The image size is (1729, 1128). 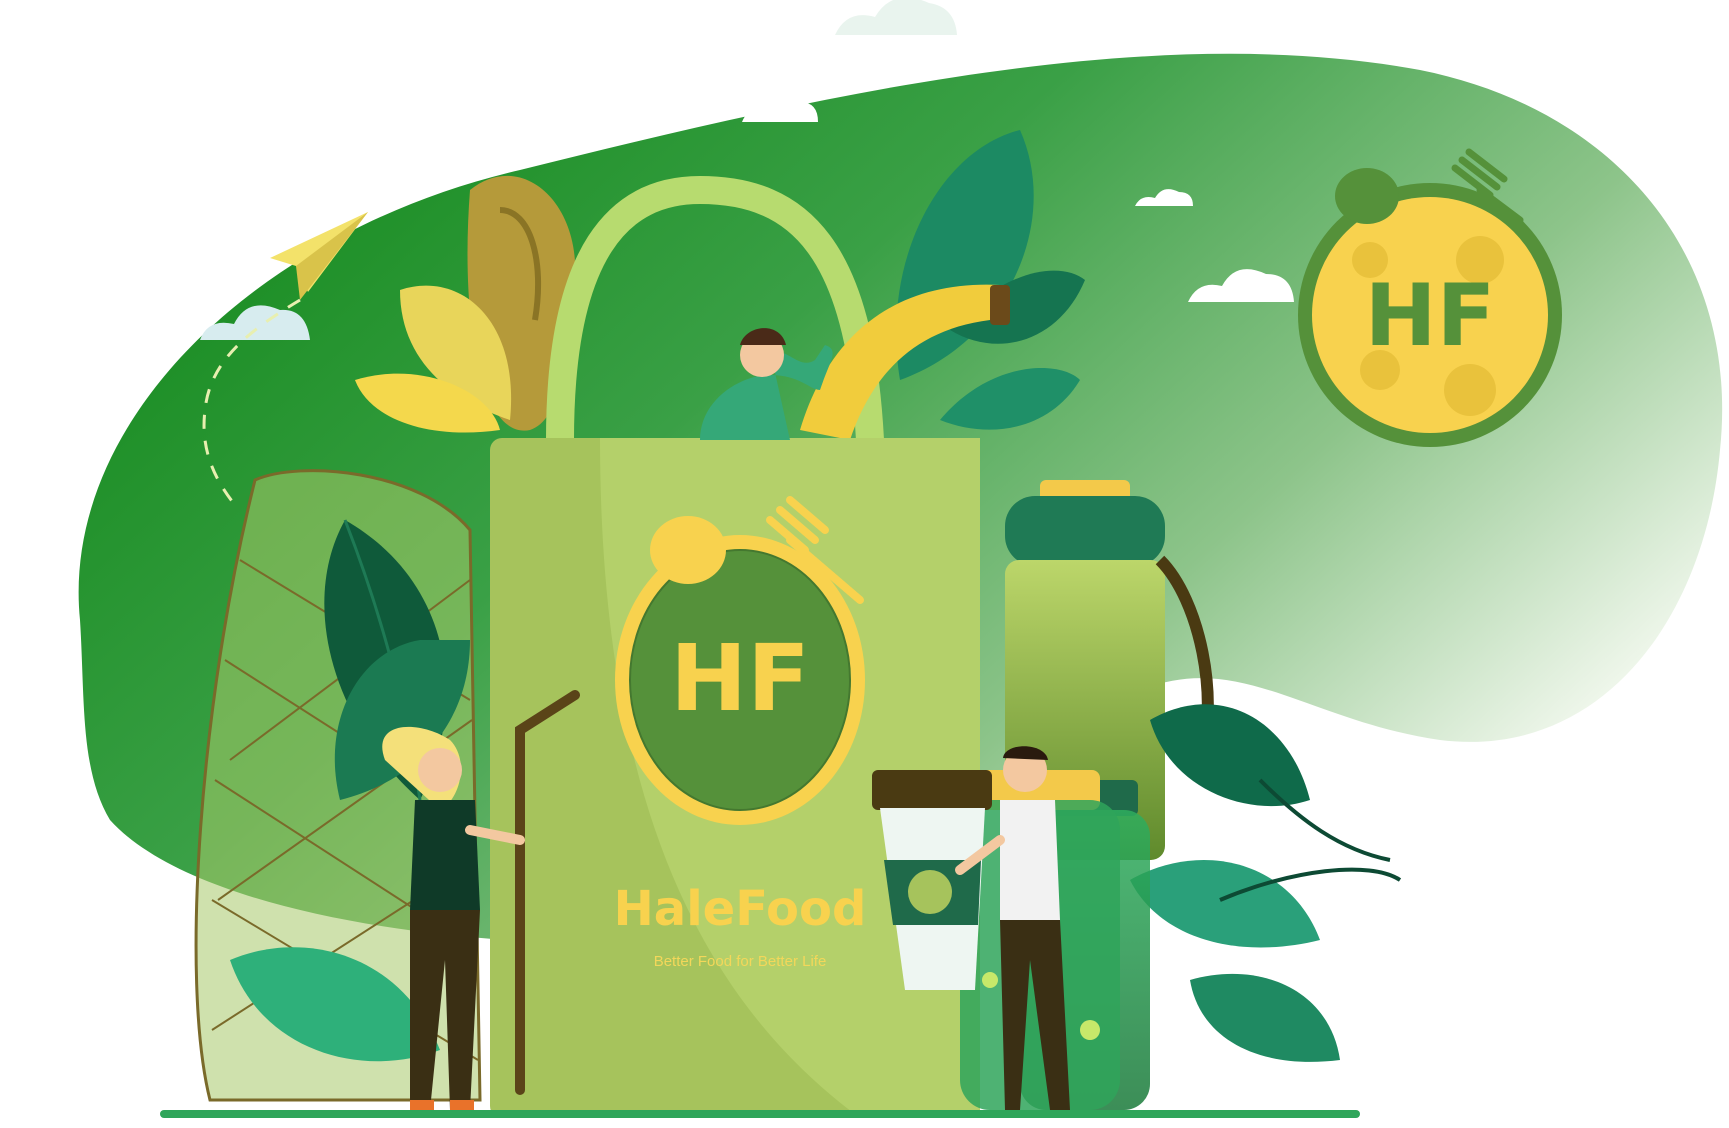 What do you see at coordinates (760, 1114) in the screenshot?
I see `ground-line` at bounding box center [760, 1114].